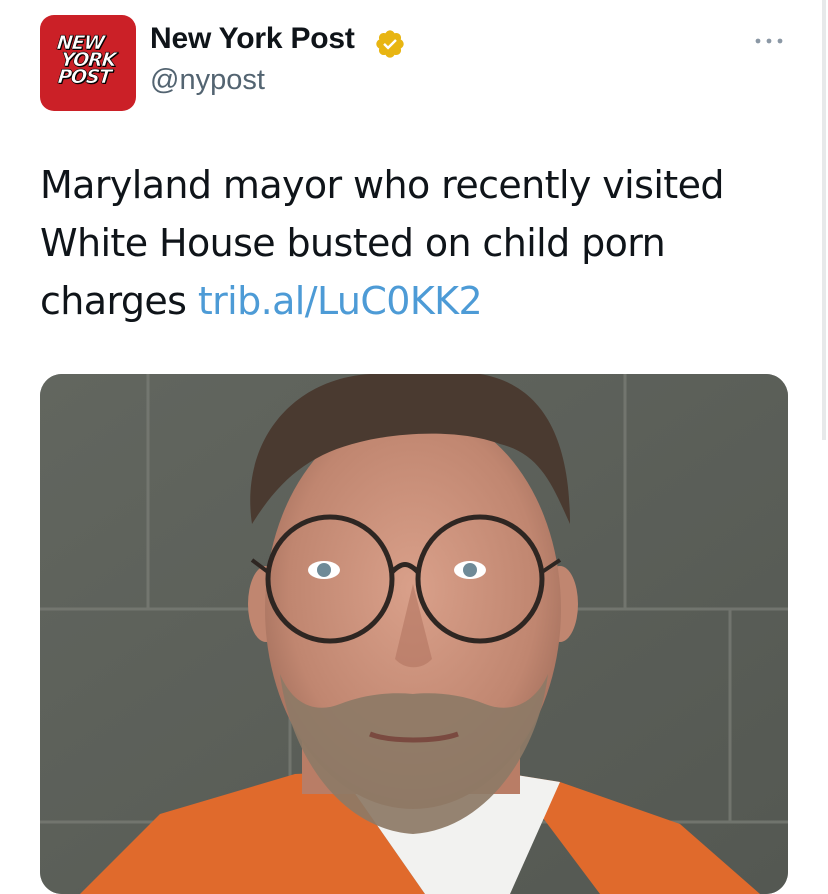  What do you see at coordinates (207, 80) in the screenshot?
I see `handle: @nypost` at bounding box center [207, 80].